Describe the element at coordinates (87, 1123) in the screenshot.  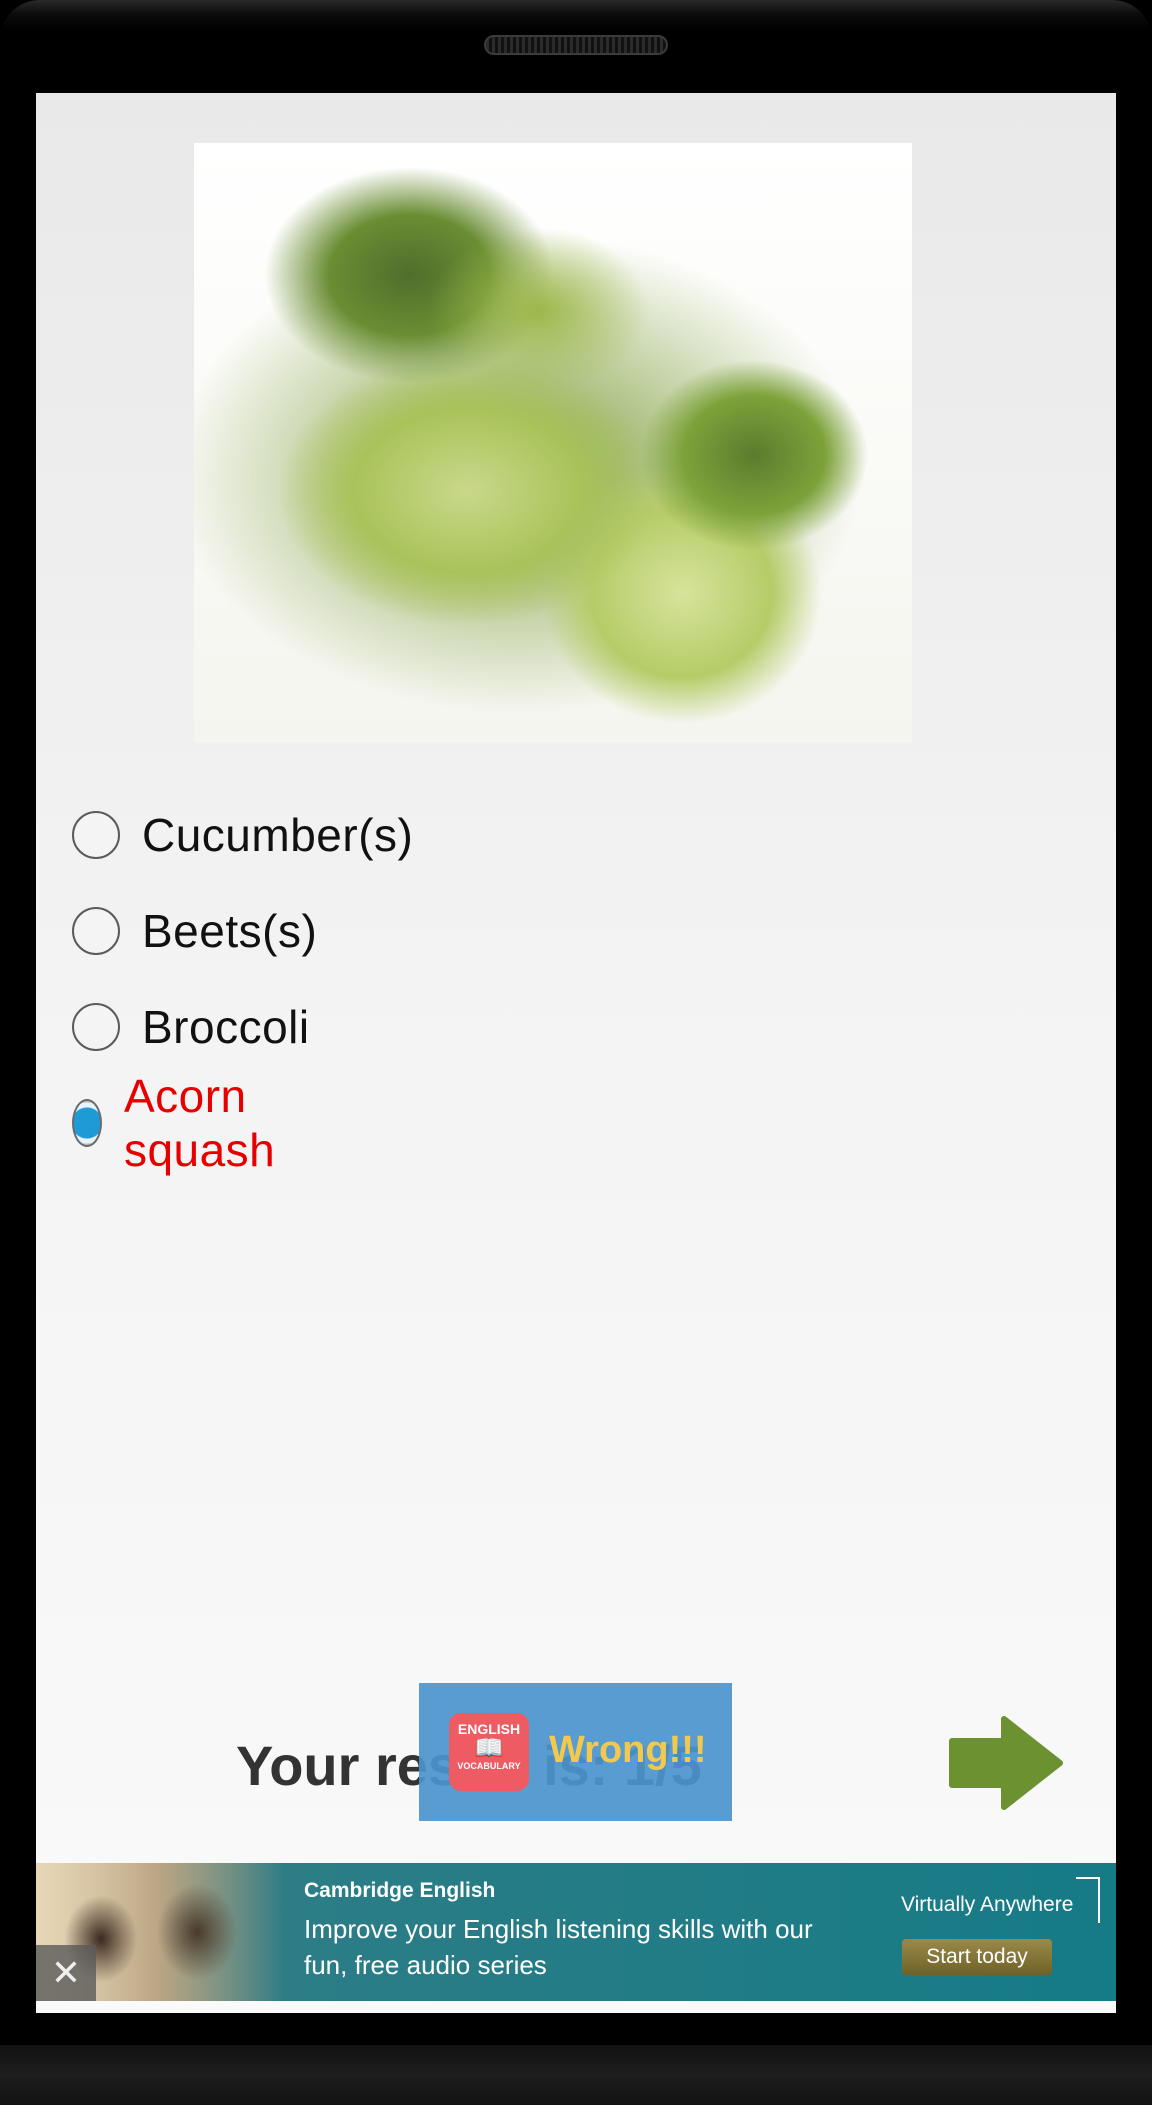
I see `radio-button-selected` at that location.